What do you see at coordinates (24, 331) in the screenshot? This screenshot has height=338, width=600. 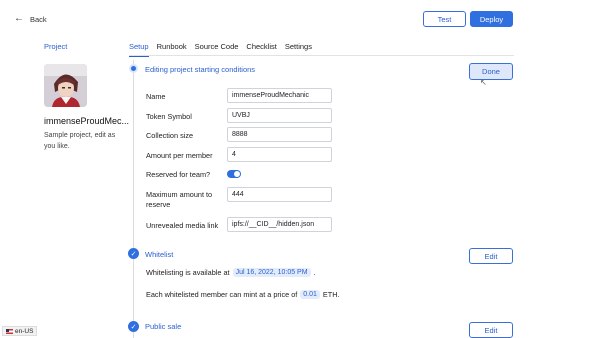 I see `locale-label: en-US` at bounding box center [24, 331].